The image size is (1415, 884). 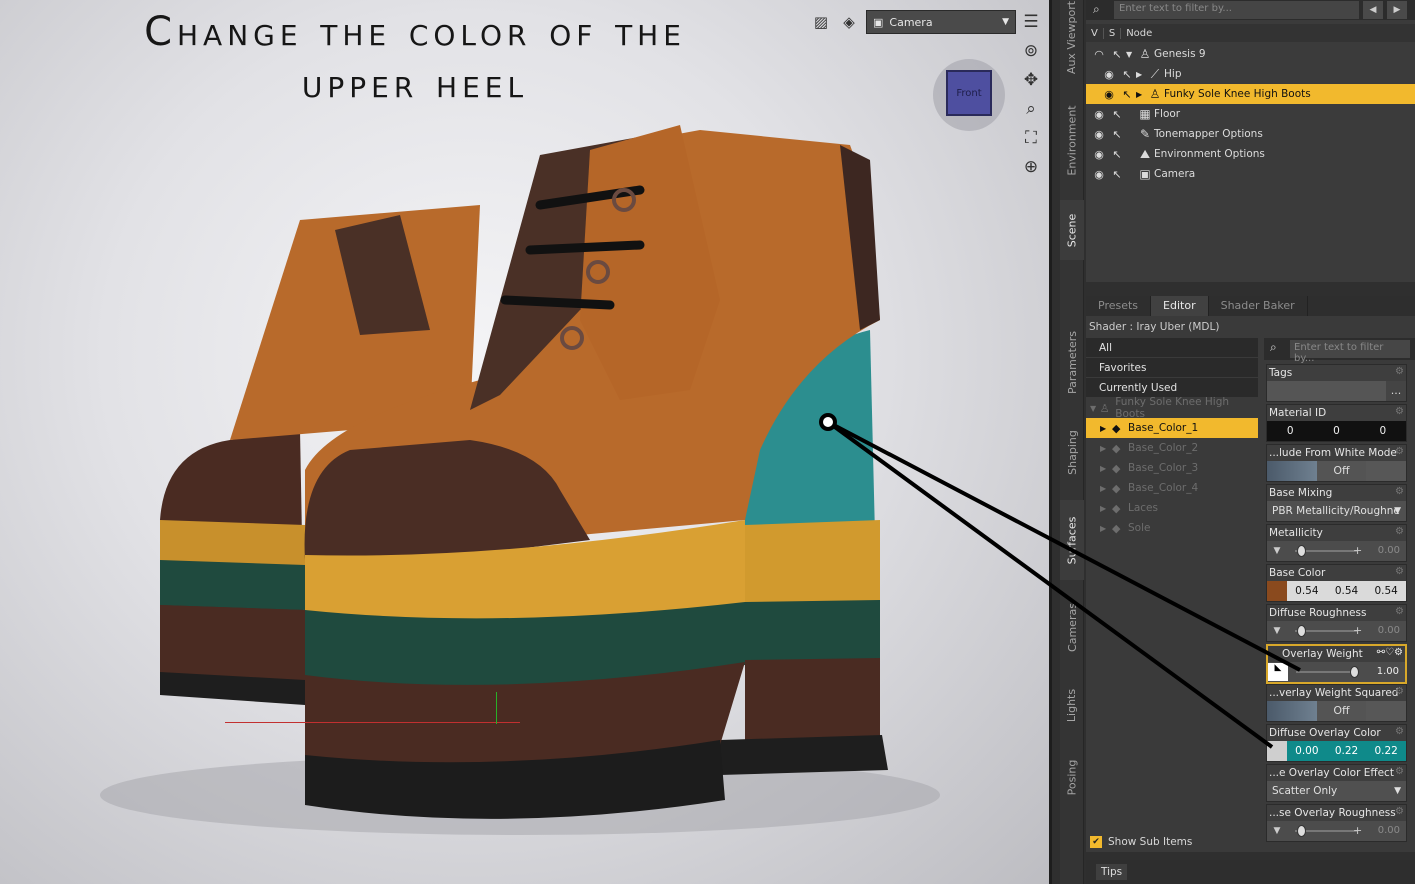 What do you see at coordinates (1373, 10) in the screenshot?
I see `back-arrow-icon: ◀` at bounding box center [1373, 10].